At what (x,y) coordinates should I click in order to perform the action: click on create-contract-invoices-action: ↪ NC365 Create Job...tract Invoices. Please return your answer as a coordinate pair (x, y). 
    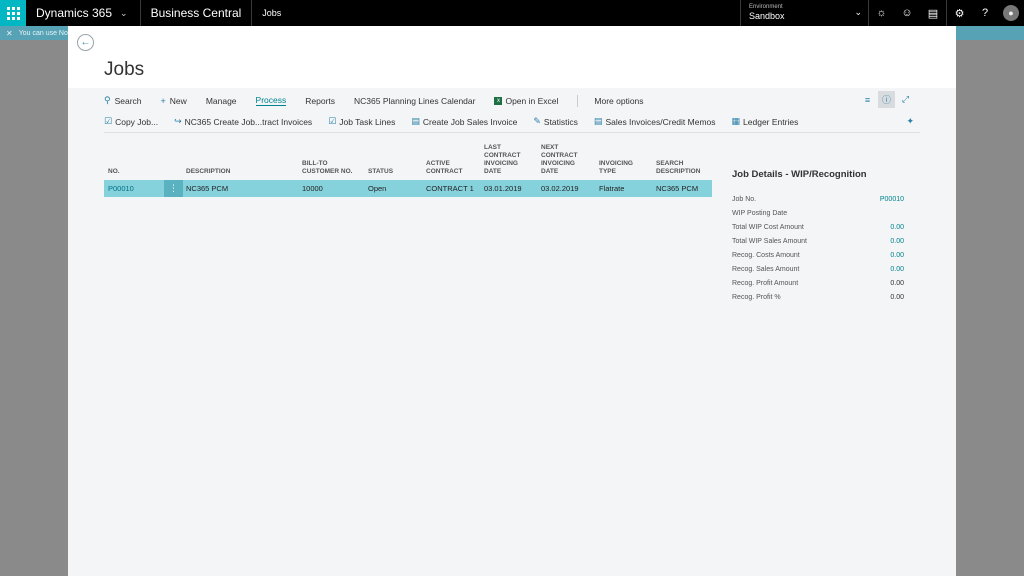
    Looking at the image, I should click on (243, 121).